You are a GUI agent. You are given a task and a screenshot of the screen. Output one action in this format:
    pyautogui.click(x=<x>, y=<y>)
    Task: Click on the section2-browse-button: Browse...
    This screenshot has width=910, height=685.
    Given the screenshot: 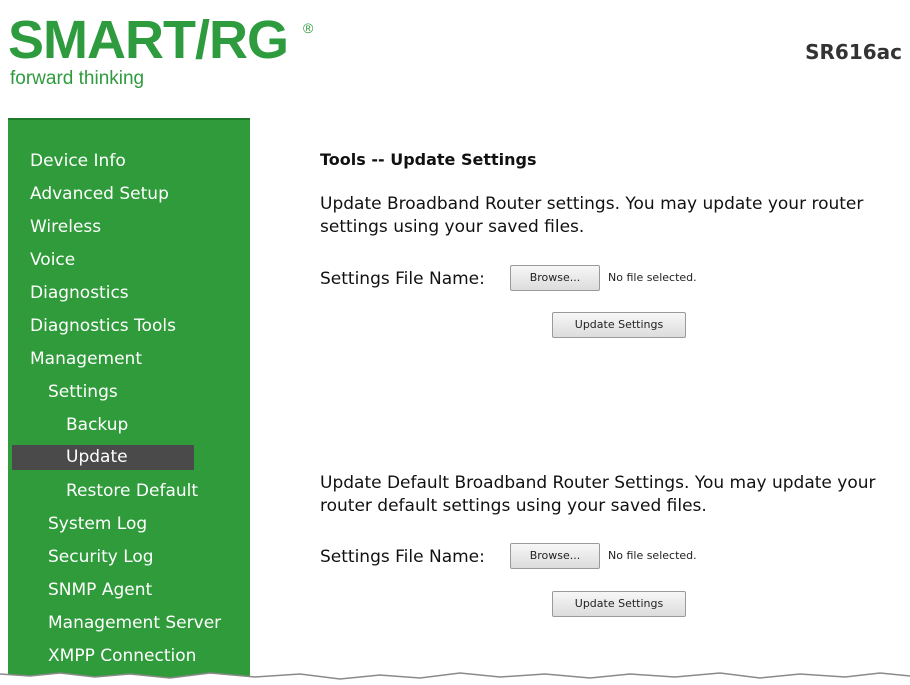 What is the action you would take?
    pyautogui.click(x=555, y=556)
    